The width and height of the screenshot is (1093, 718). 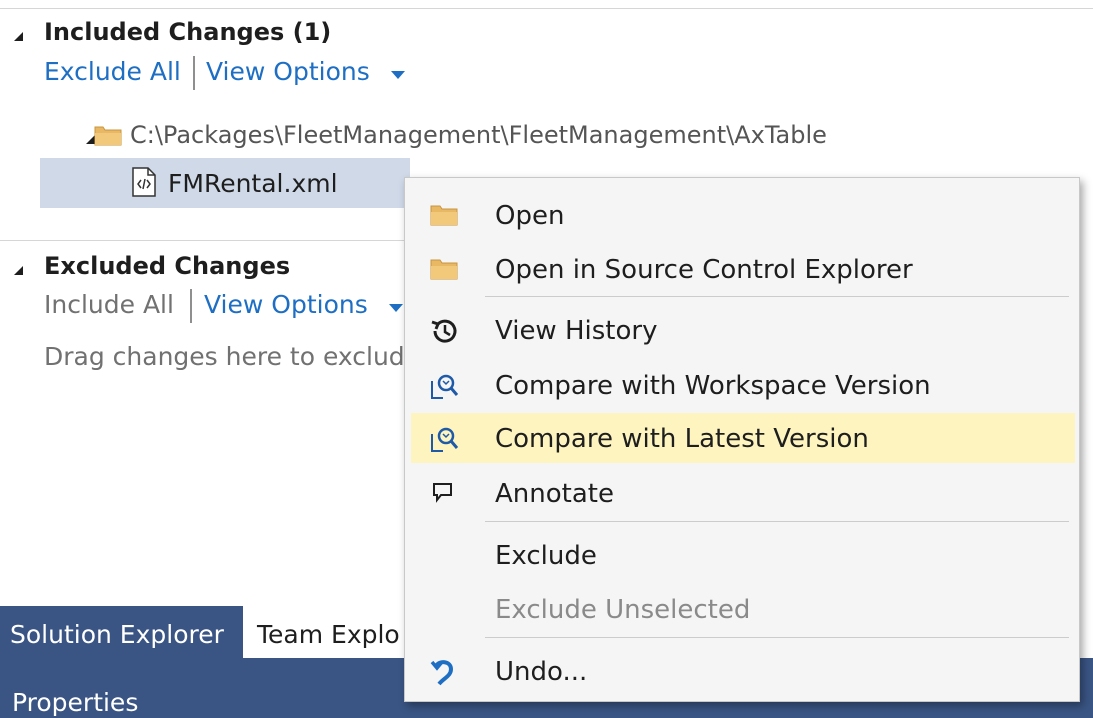 I want to click on file-name-label: FMRental.xml, so click(x=253, y=183).